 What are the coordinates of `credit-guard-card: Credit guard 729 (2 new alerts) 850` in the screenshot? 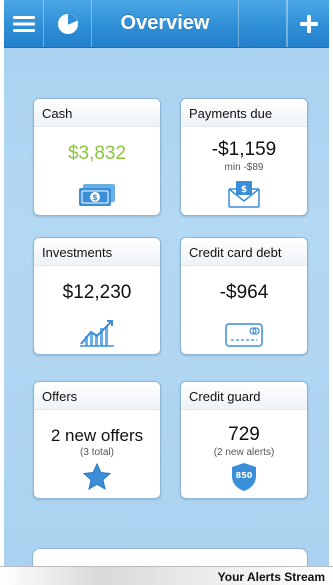 It's located at (244, 440).